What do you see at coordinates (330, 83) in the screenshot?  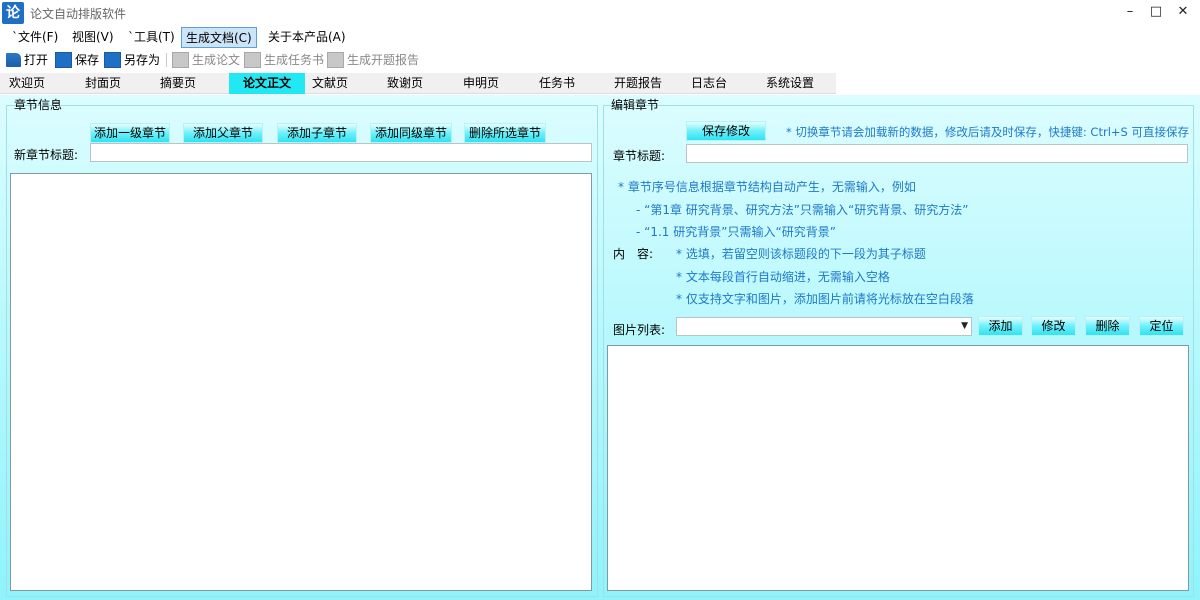 I see `tab-references: 文献页` at bounding box center [330, 83].